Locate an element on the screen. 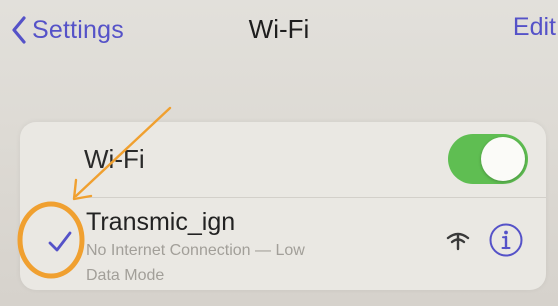  wifi-toggle-label: Wi-Fi is located at coordinates (114, 159).